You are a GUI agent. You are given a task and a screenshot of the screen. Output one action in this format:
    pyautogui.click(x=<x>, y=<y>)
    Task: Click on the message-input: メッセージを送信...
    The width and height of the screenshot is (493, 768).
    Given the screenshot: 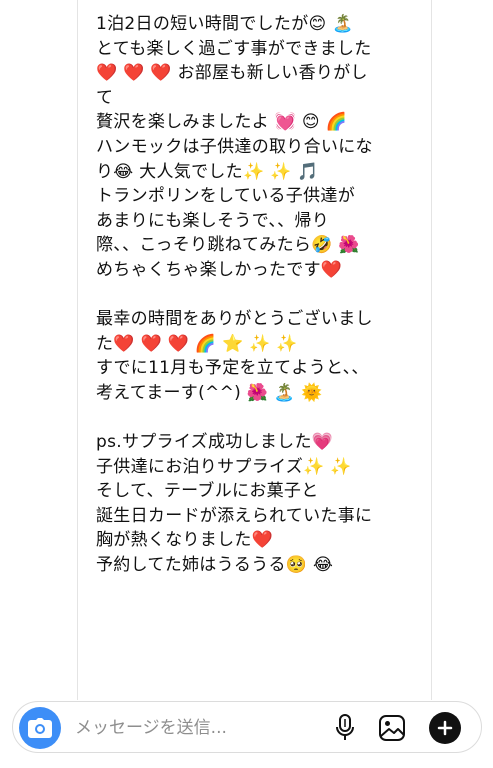 What is the action you would take?
    pyautogui.click(x=151, y=728)
    